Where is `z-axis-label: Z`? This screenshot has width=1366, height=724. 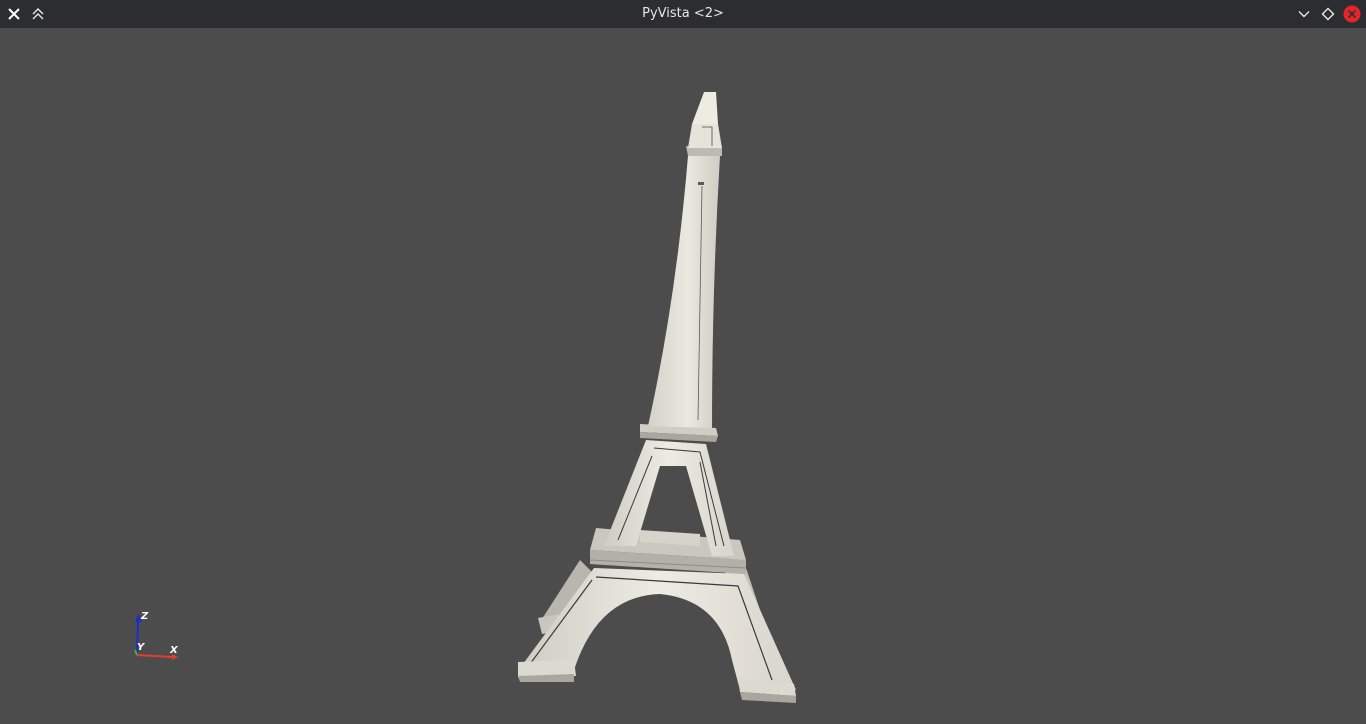
z-axis-label: Z is located at coordinates (144, 616).